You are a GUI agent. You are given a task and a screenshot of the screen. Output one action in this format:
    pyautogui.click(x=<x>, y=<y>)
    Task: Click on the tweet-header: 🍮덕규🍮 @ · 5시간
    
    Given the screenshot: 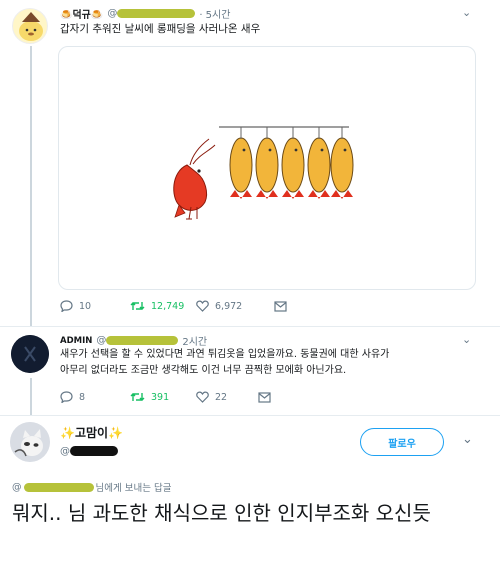 What is the action you would take?
    pyautogui.click(x=145, y=13)
    